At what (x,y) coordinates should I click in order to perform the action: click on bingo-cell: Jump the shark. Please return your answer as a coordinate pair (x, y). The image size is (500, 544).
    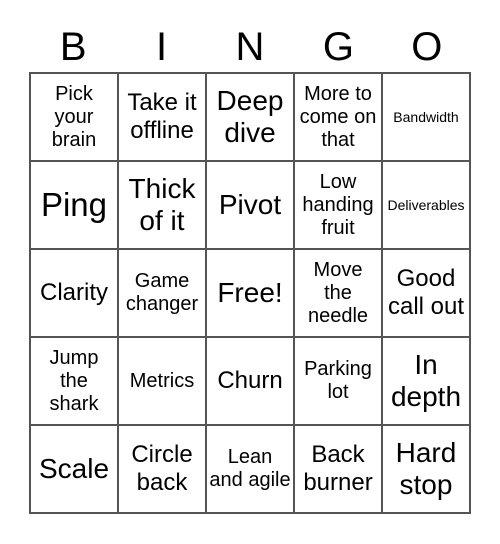
    Looking at the image, I should click on (74, 381).